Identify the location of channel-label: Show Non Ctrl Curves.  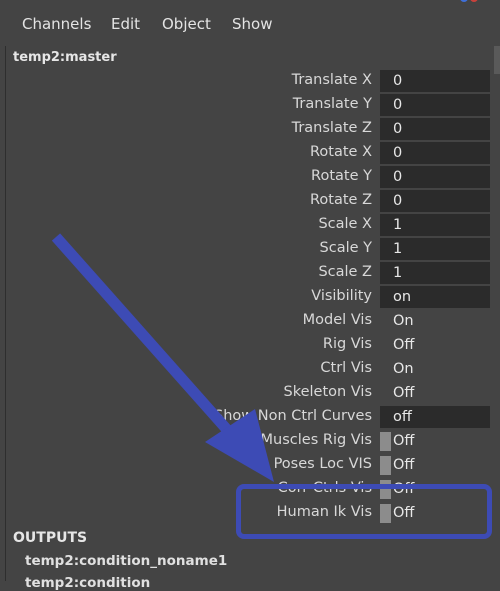
(293, 416).